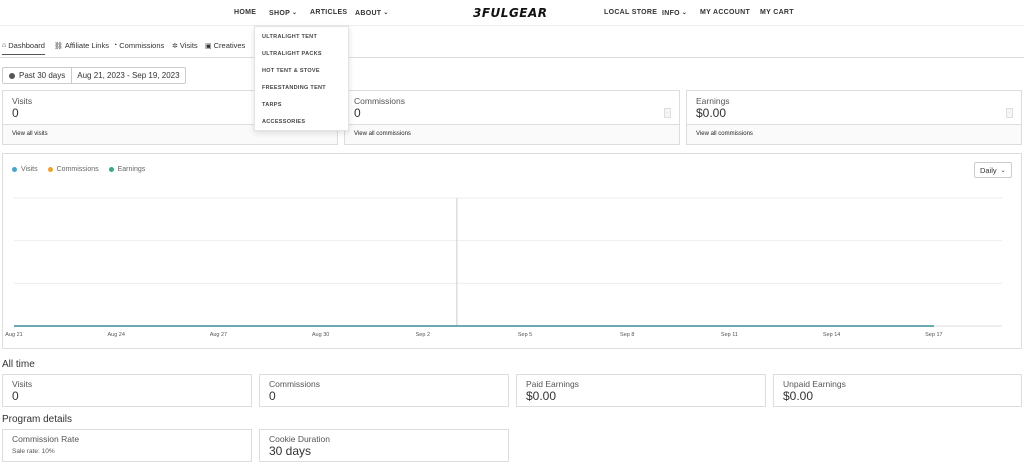 The image size is (1024, 463). What do you see at coordinates (289, 37) in the screenshot?
I see `shop-menu-item: ULTRALIGHT TENT` at bounding box center [289, 37].